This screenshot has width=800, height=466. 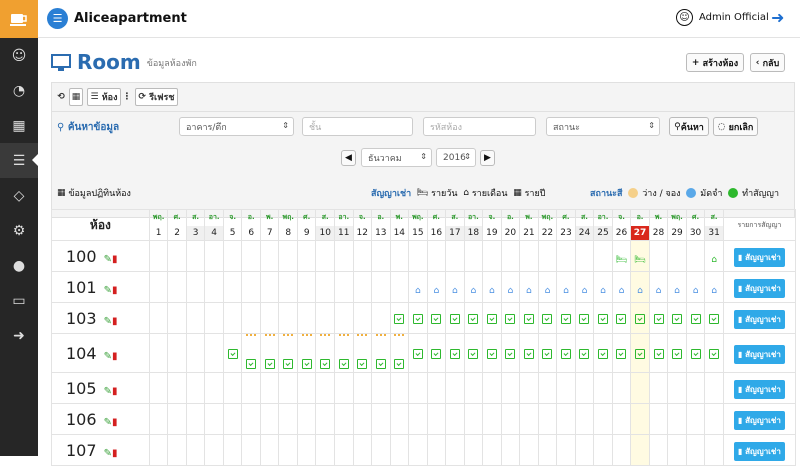 I want to click on coffee-icon, so click(x=19, y=19).